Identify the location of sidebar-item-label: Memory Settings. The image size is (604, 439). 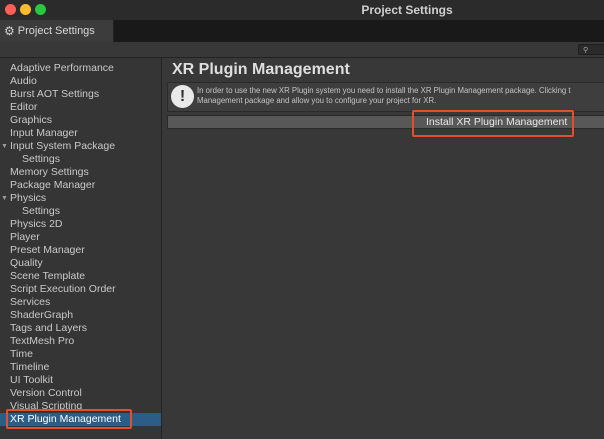
(49, 172).